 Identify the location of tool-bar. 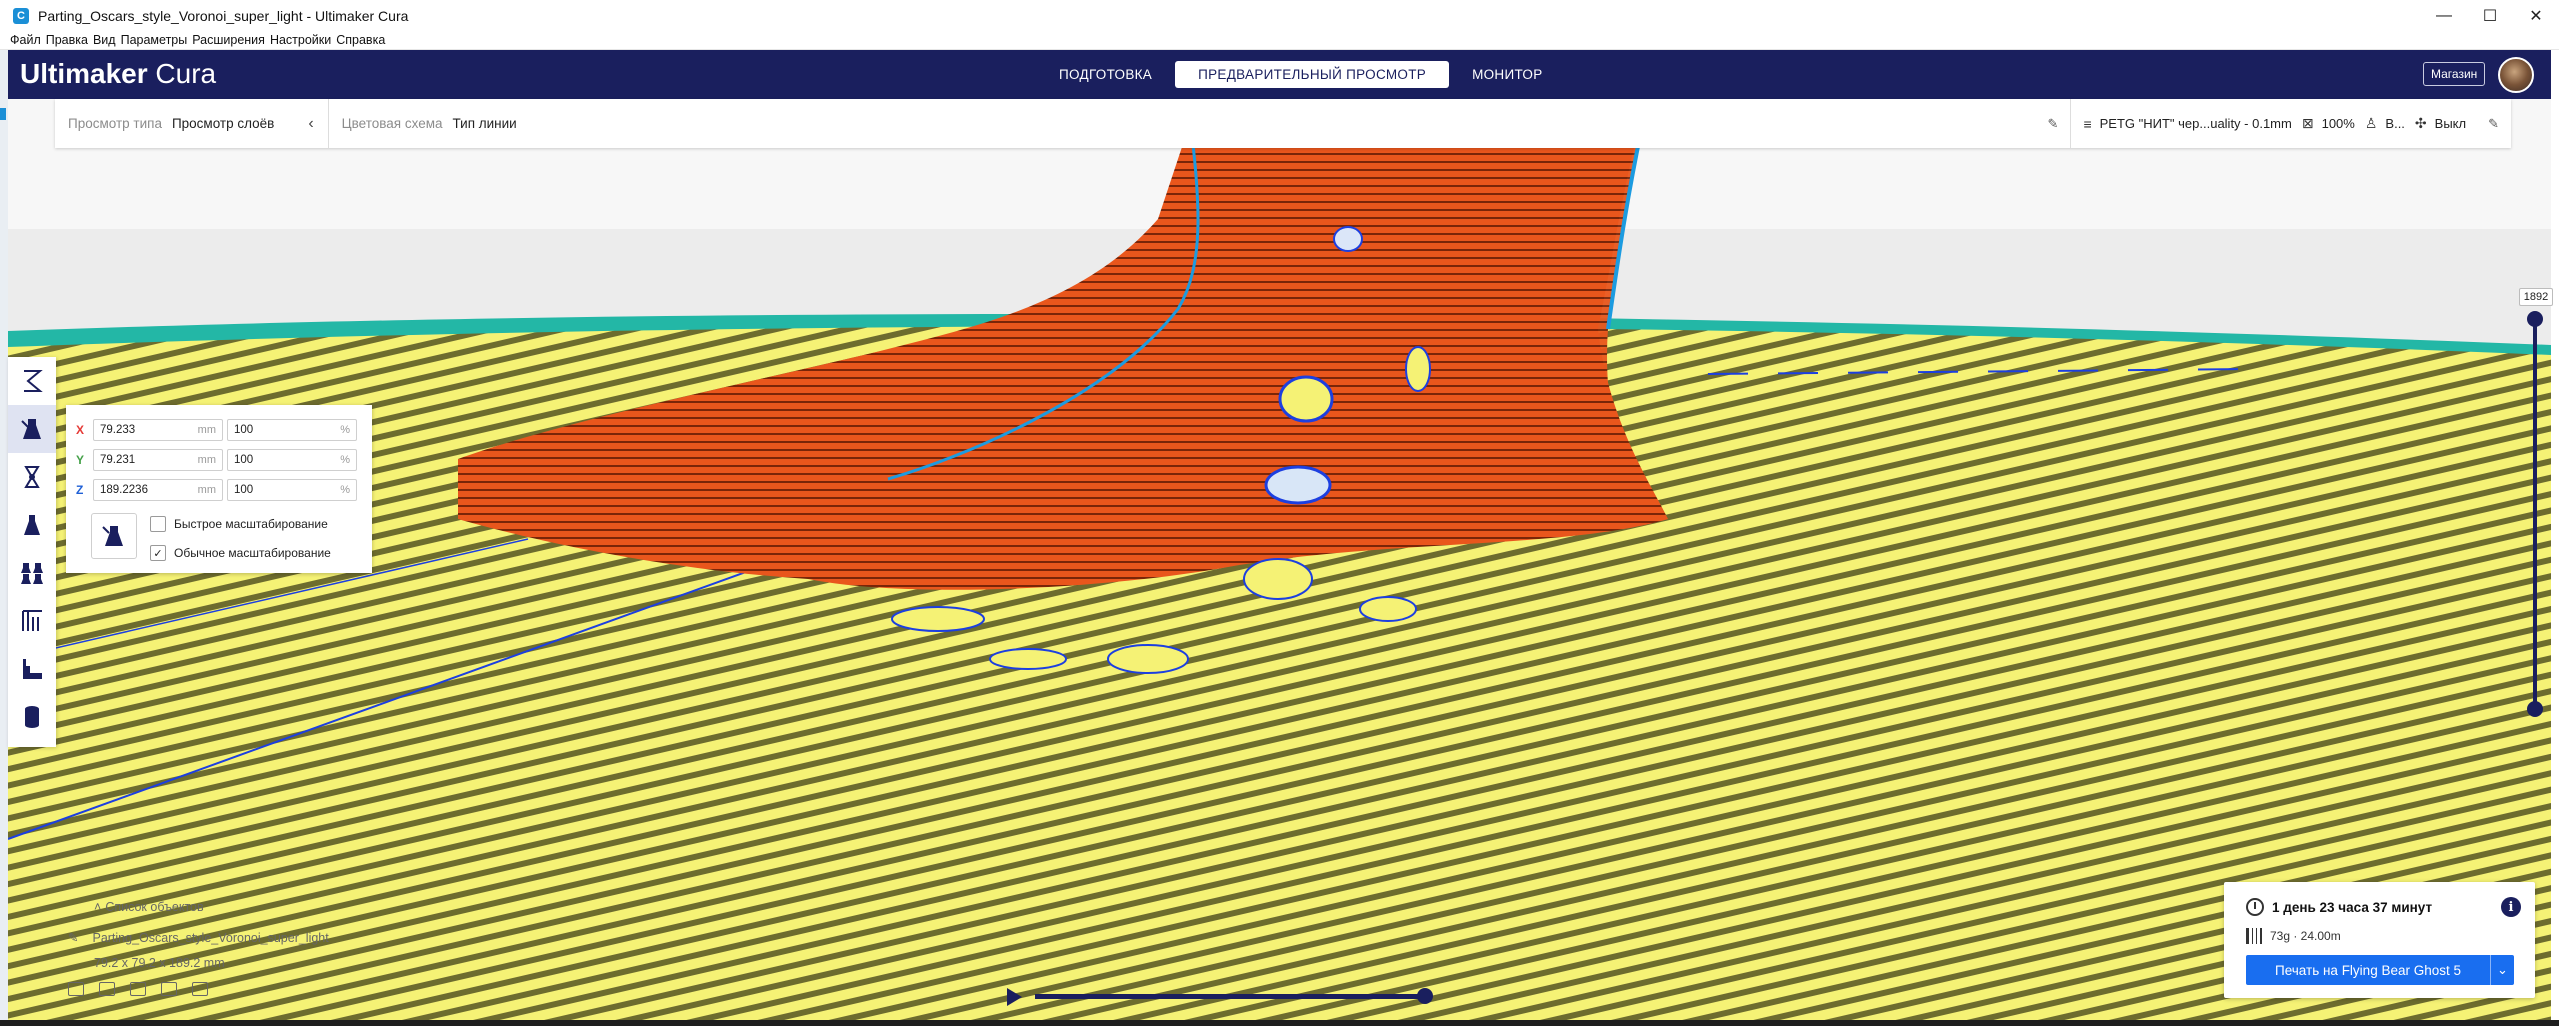
(32, 552).